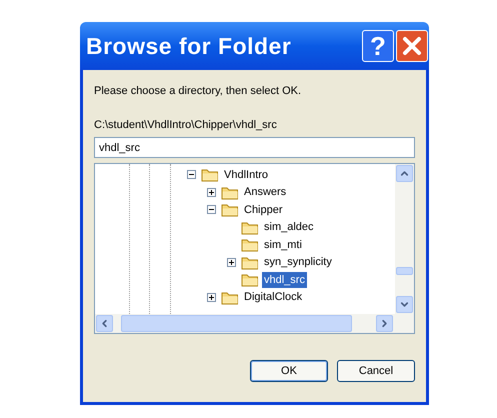  Describe the element at coordinates (289, 227) in the screenshot. I see `tree-item: sim_aldec` at that location.